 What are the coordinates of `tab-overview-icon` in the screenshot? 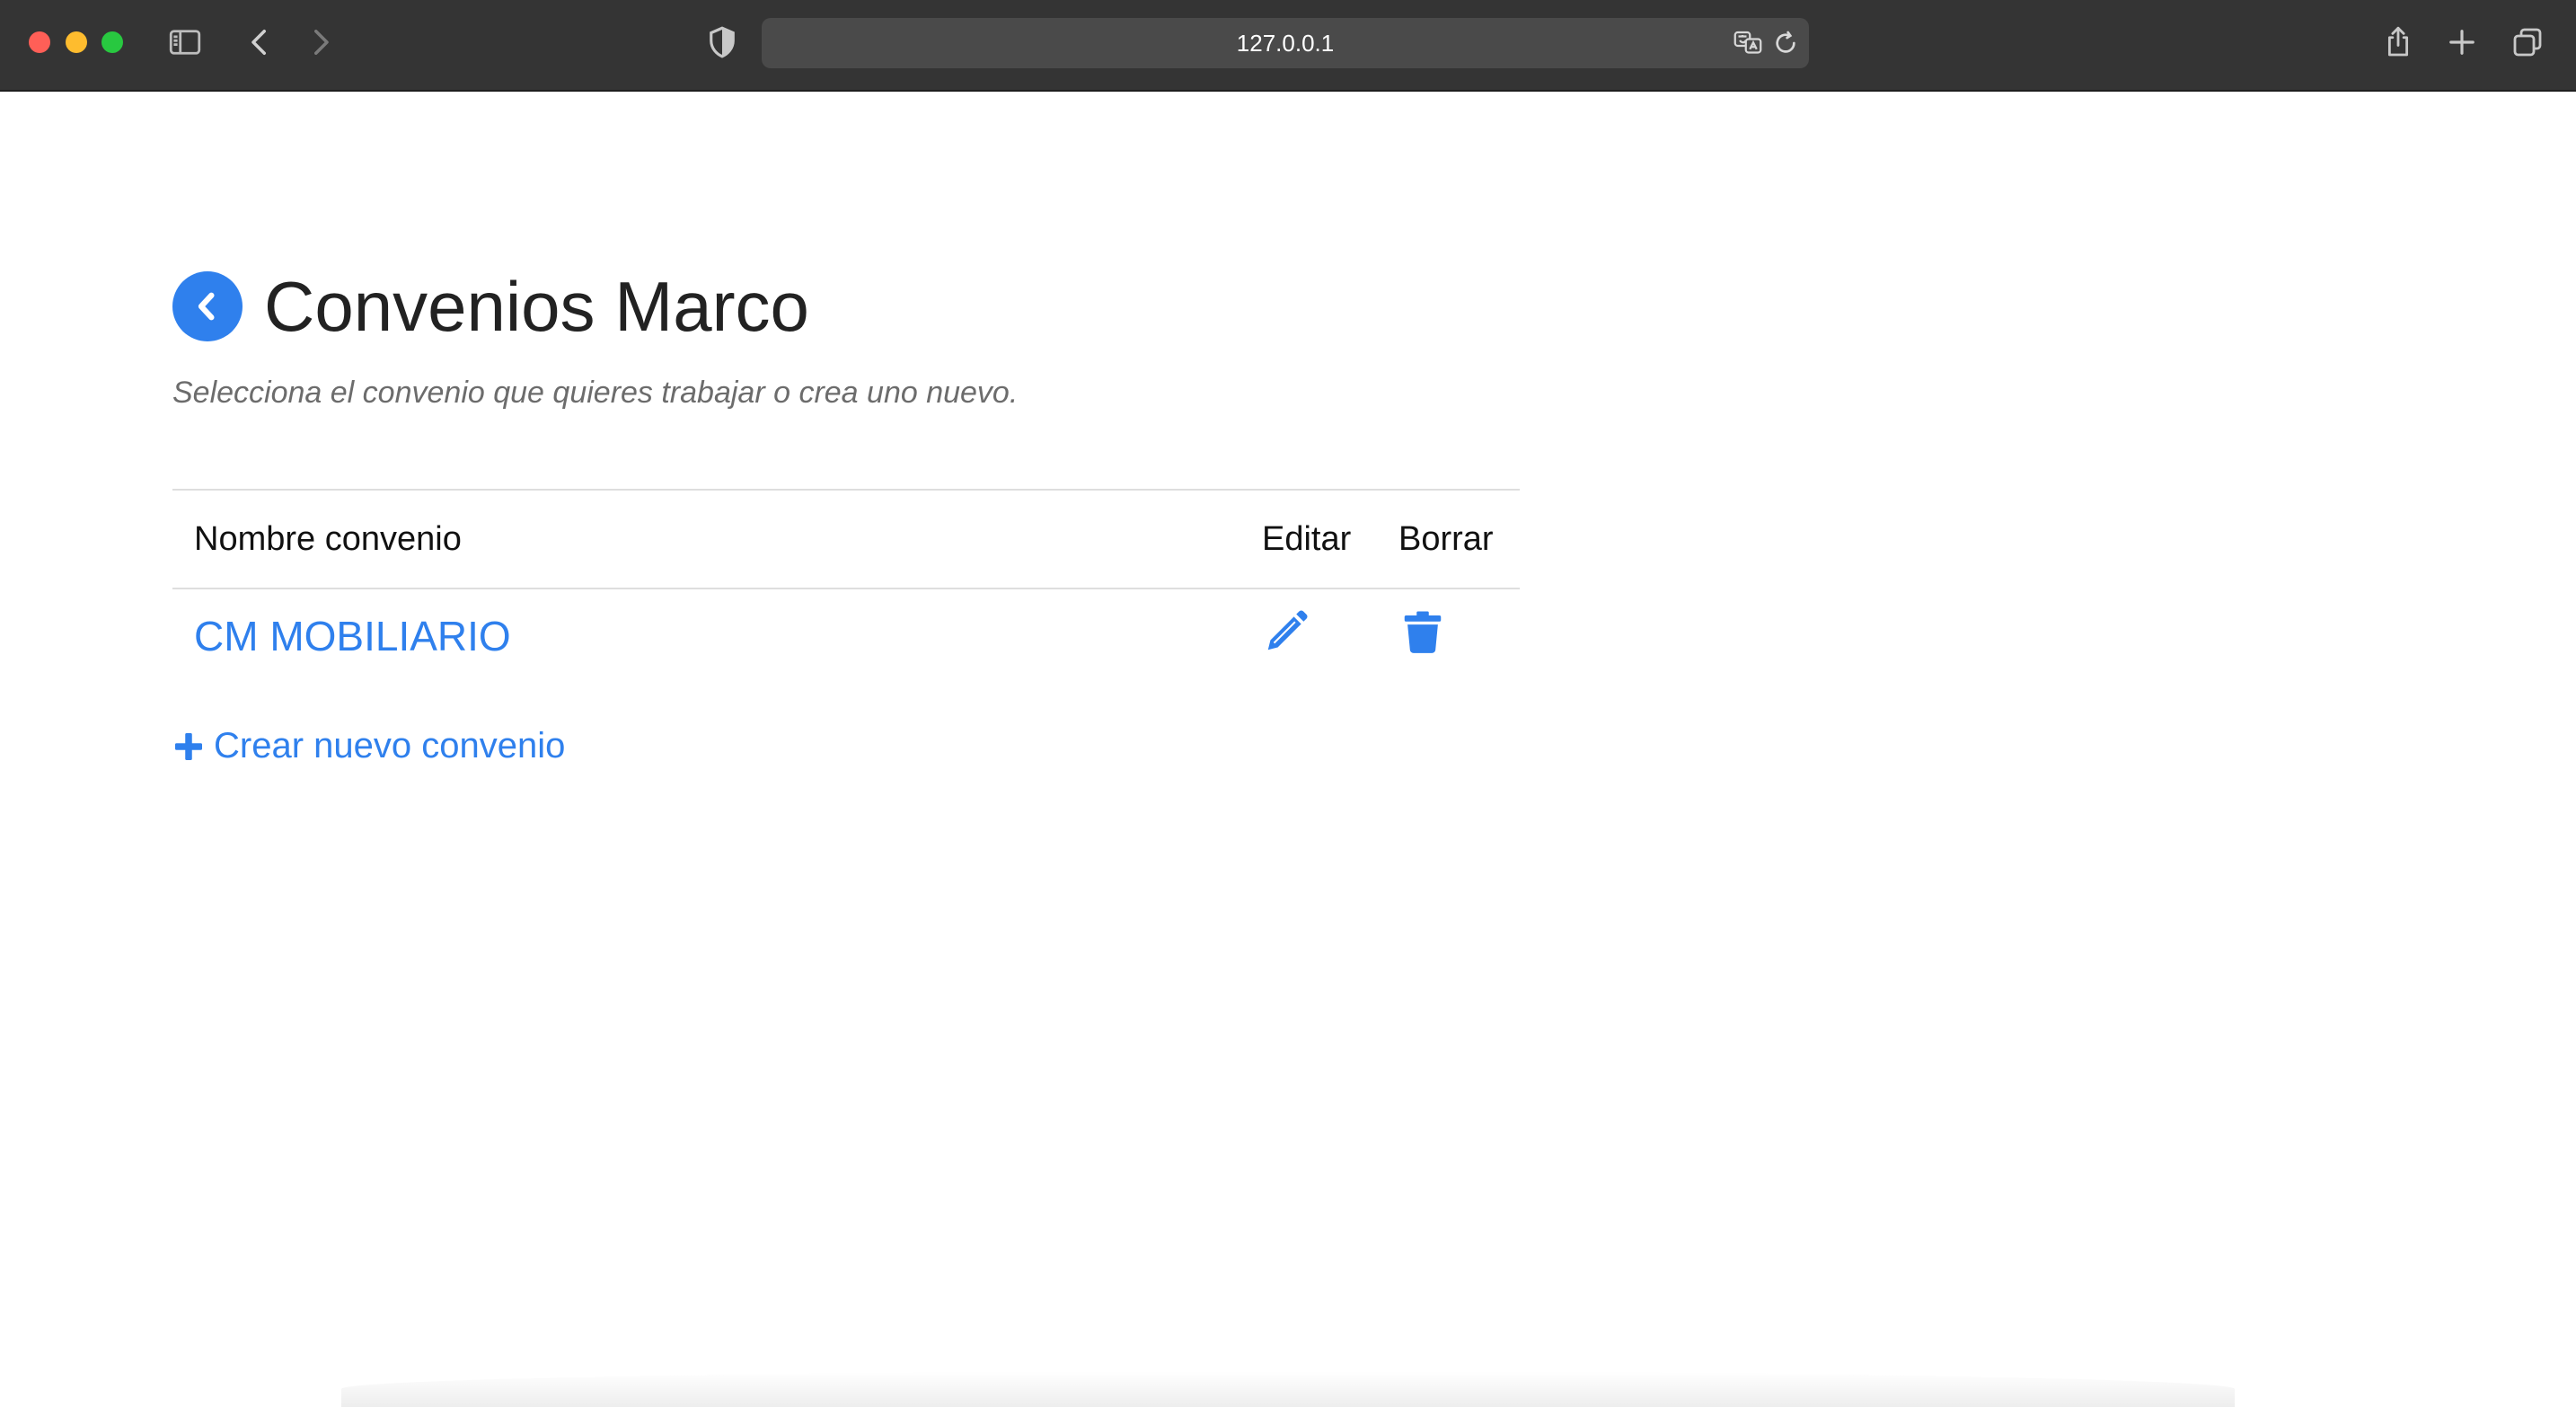 It's located at (2527, 42).